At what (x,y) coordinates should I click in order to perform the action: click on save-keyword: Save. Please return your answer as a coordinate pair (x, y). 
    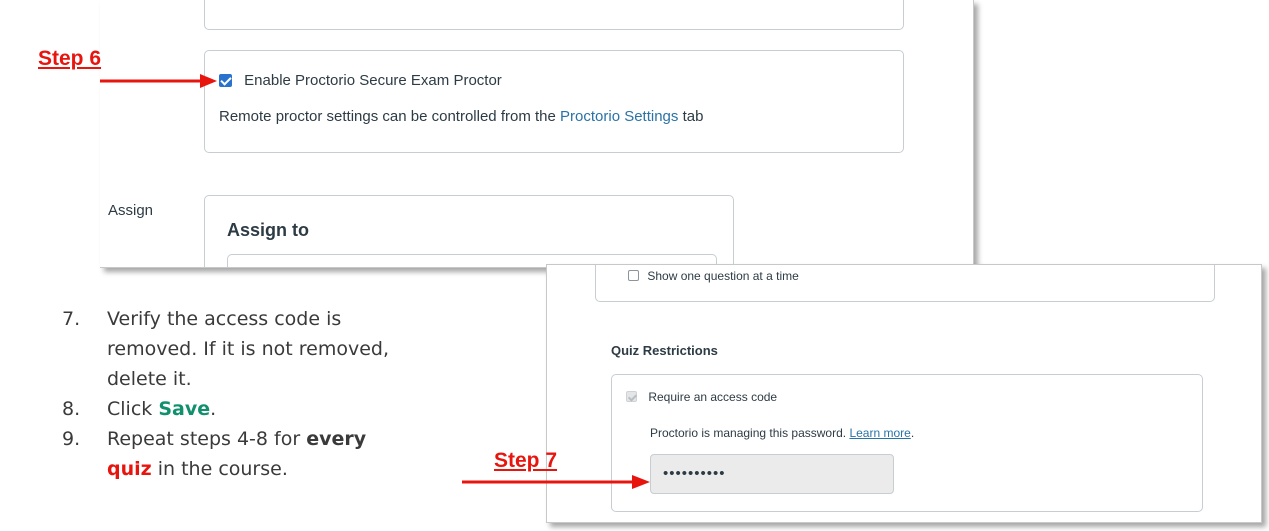
    Looking at the image, I should click on (184, 409).